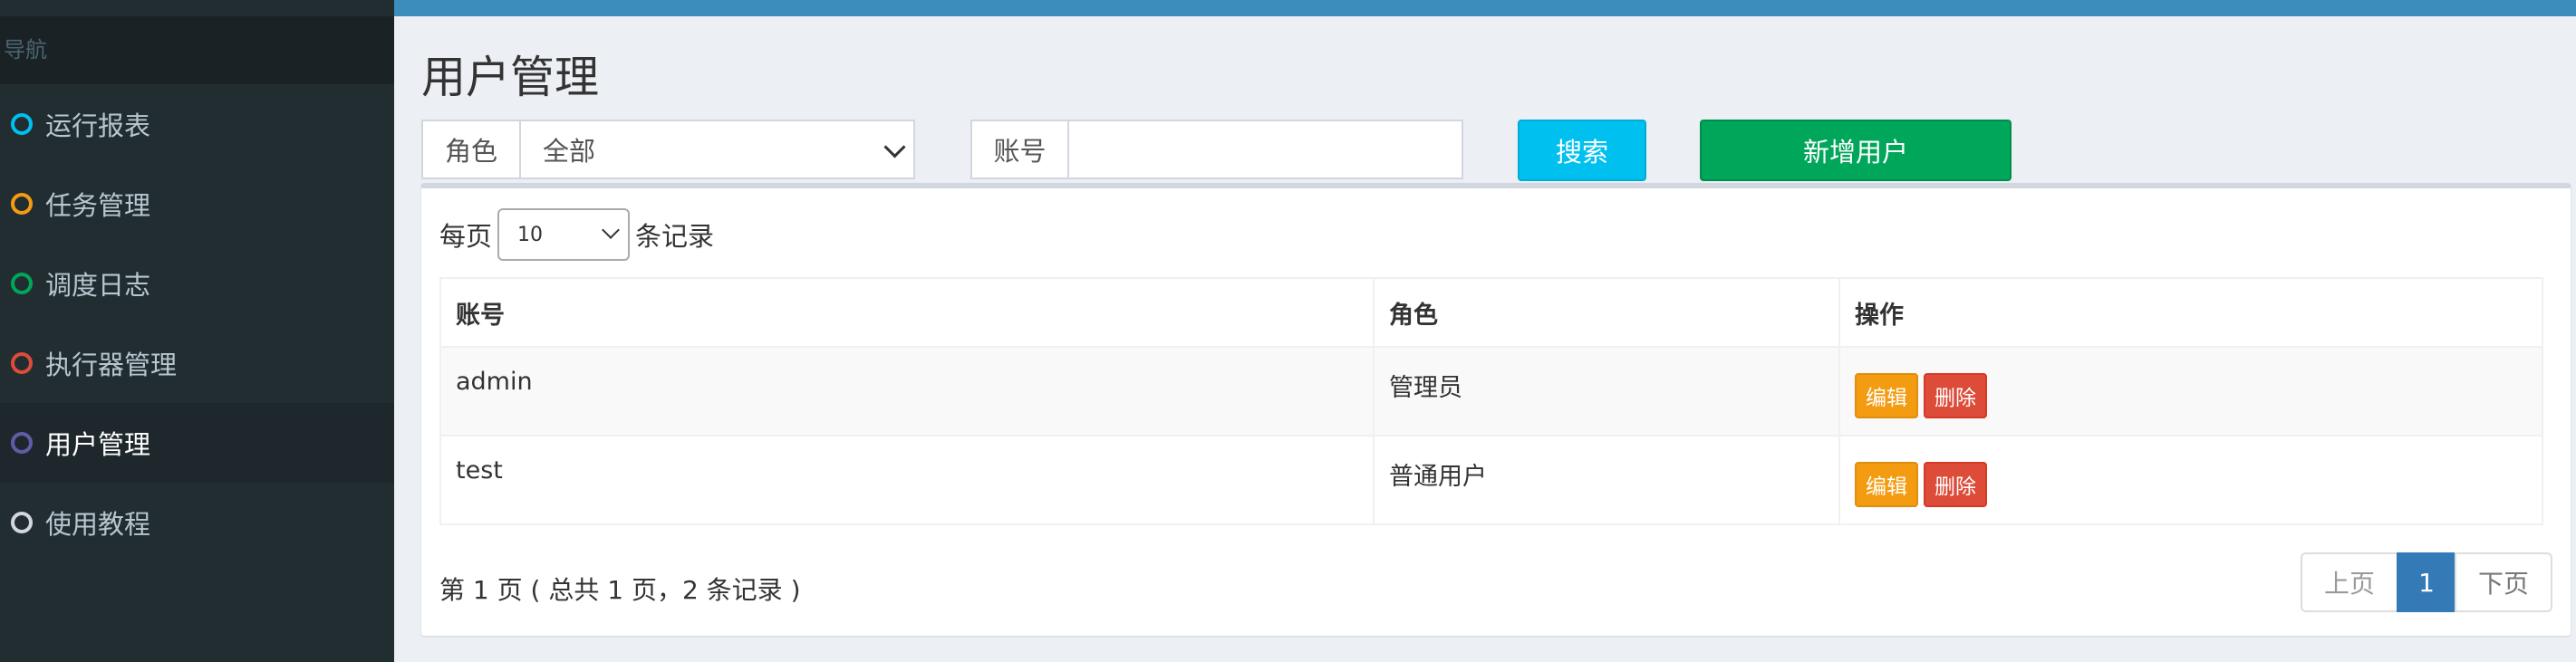 The height and width of the screenshot is (662, 2576). I want to click on page-length-suffix: 条记录, so click(675, 237).